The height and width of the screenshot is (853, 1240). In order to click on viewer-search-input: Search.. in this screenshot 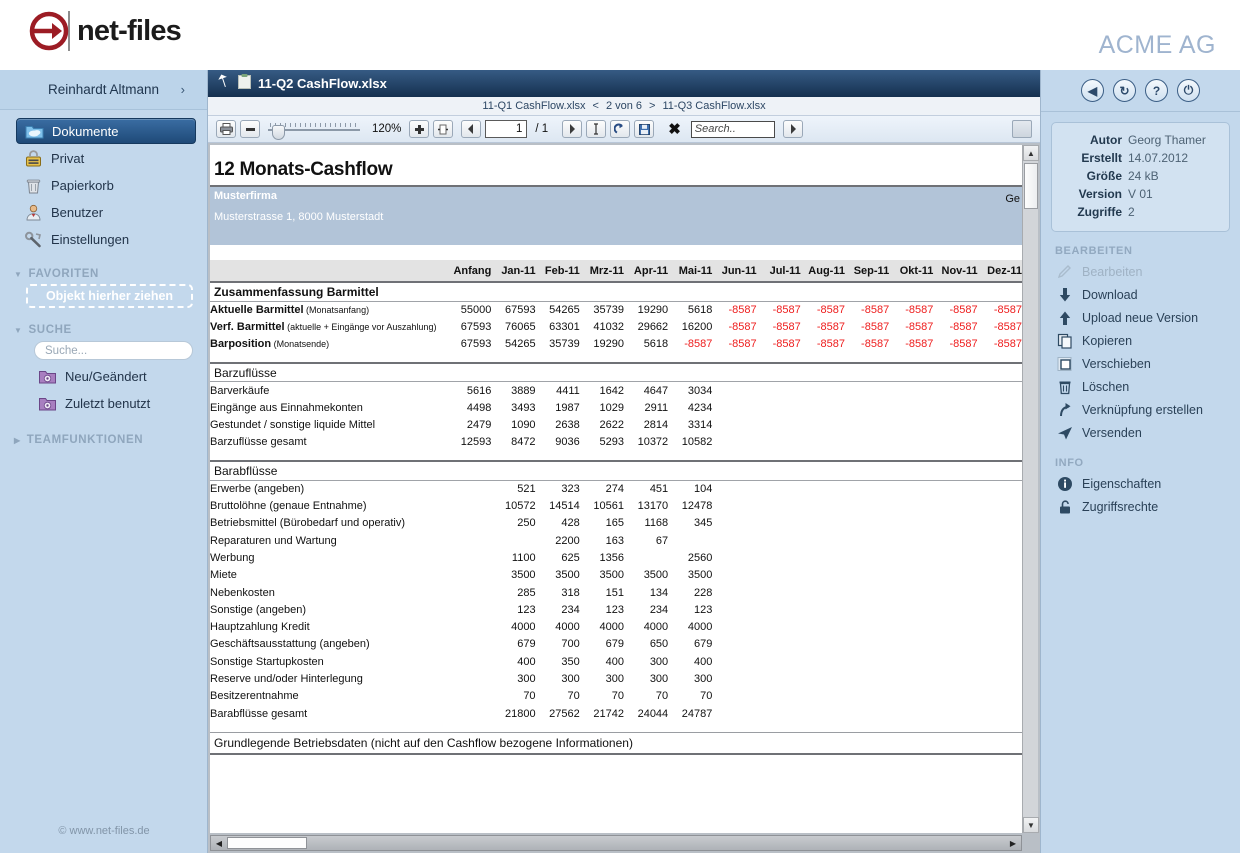, I will do `click(732, 129)`.